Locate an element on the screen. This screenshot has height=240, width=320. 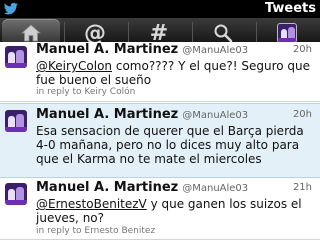
avatar-icon is located at coordinates (287, 33).